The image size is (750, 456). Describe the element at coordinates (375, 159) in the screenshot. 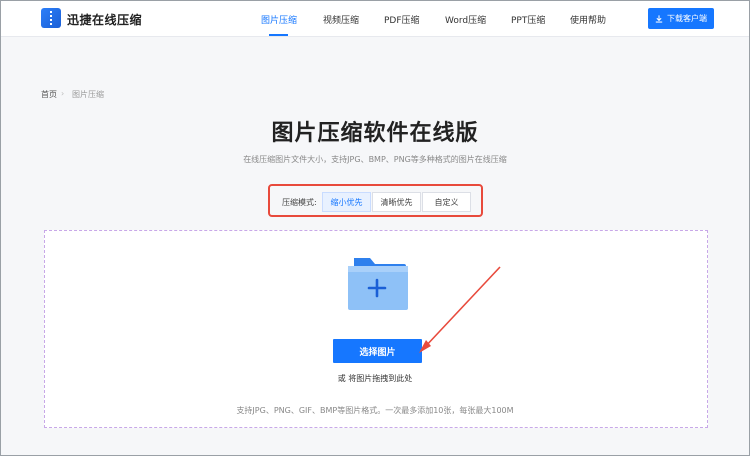

I see `page-subtitle: 在线压缩图片文件大小，支持JPG、BMP、PNG等多种格式的图片在线压缩` at that location.